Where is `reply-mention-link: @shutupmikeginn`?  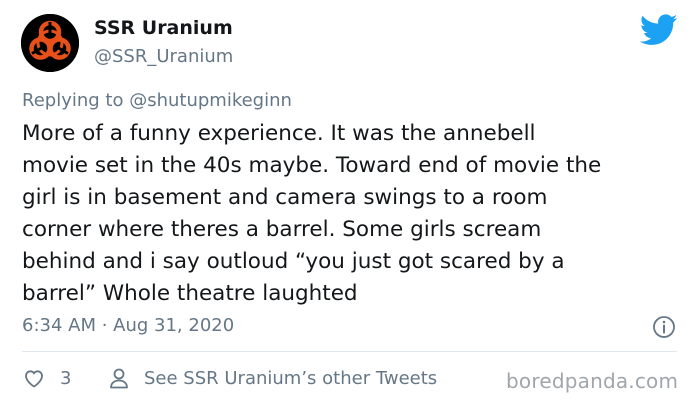
reply-mention-link: @shutupmikeginn is located at coordinates (210, 100).